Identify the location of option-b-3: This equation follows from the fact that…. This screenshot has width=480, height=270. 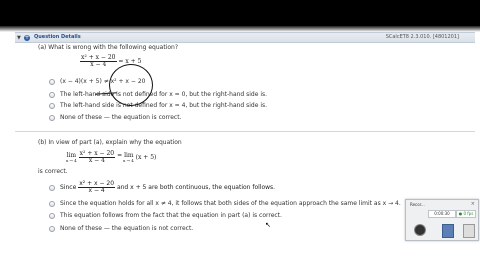
(171, 215).